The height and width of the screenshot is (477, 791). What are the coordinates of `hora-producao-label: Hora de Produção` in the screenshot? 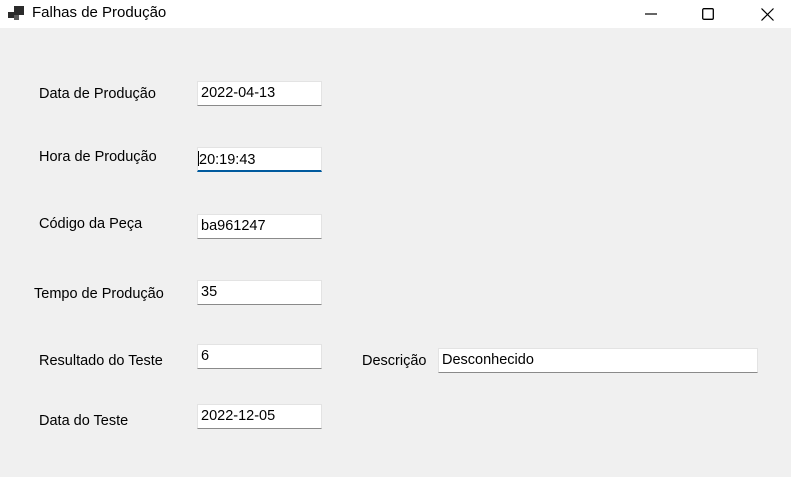 It's located at (98, 157).